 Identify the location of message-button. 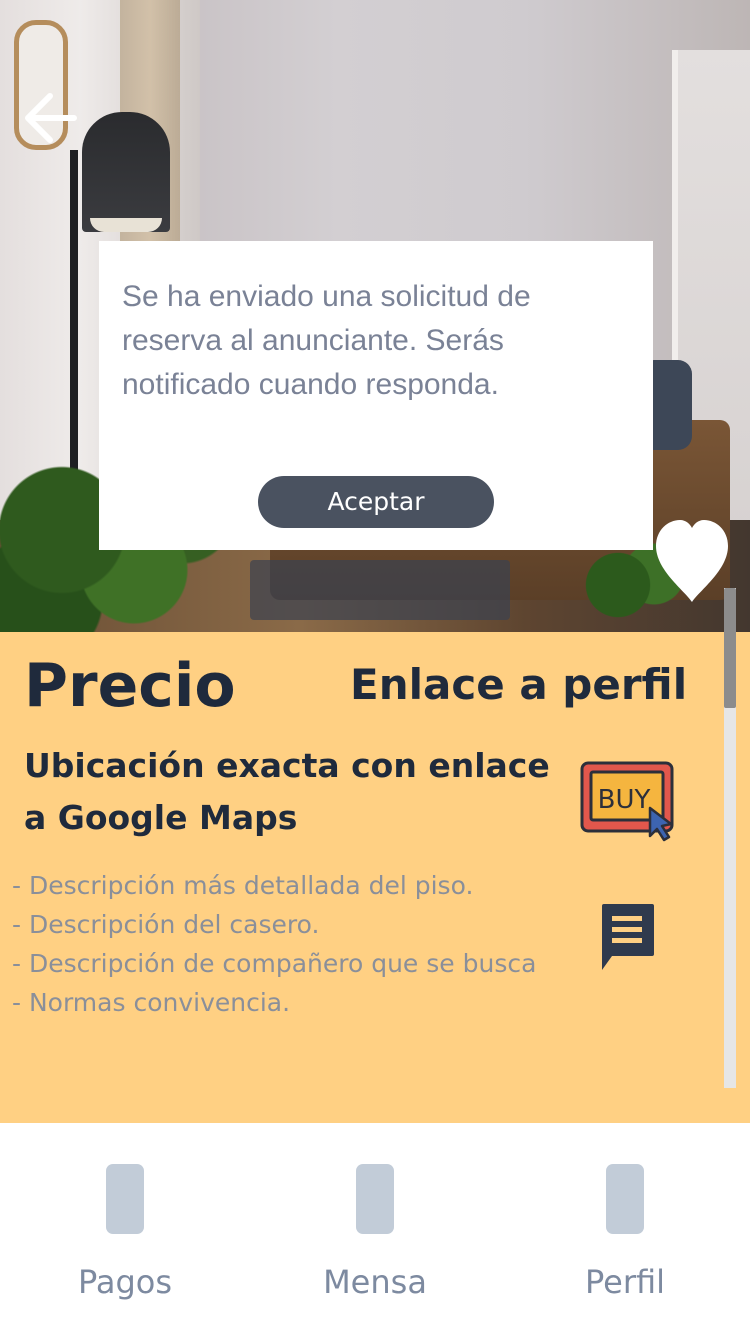
(627, 936).